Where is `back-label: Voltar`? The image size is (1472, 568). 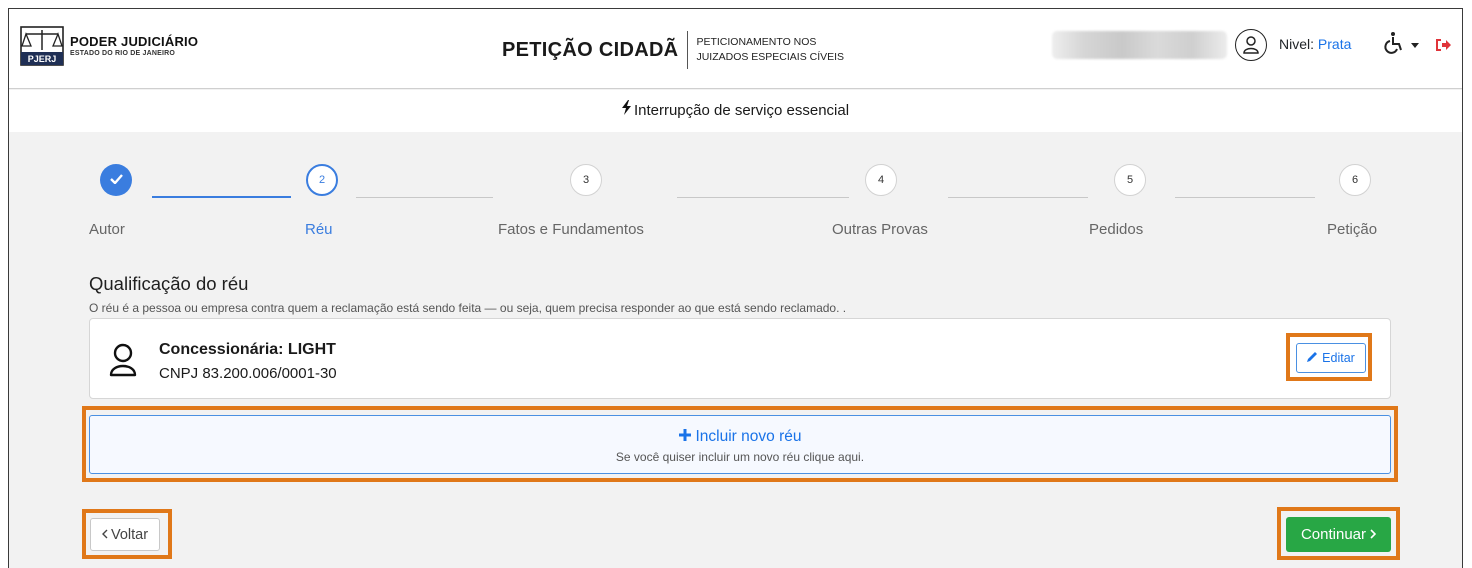
back-label: Voltar is located at coordinates (129, 534).